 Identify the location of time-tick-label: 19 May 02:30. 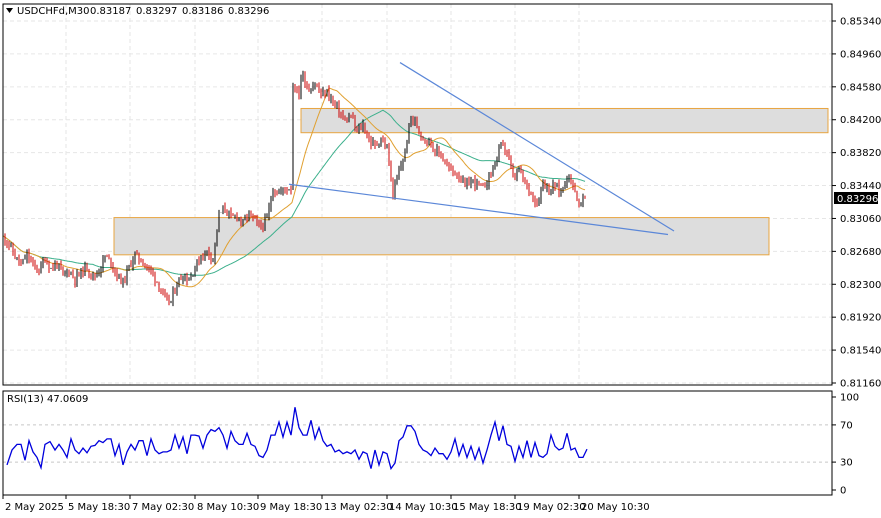
(551, 507).